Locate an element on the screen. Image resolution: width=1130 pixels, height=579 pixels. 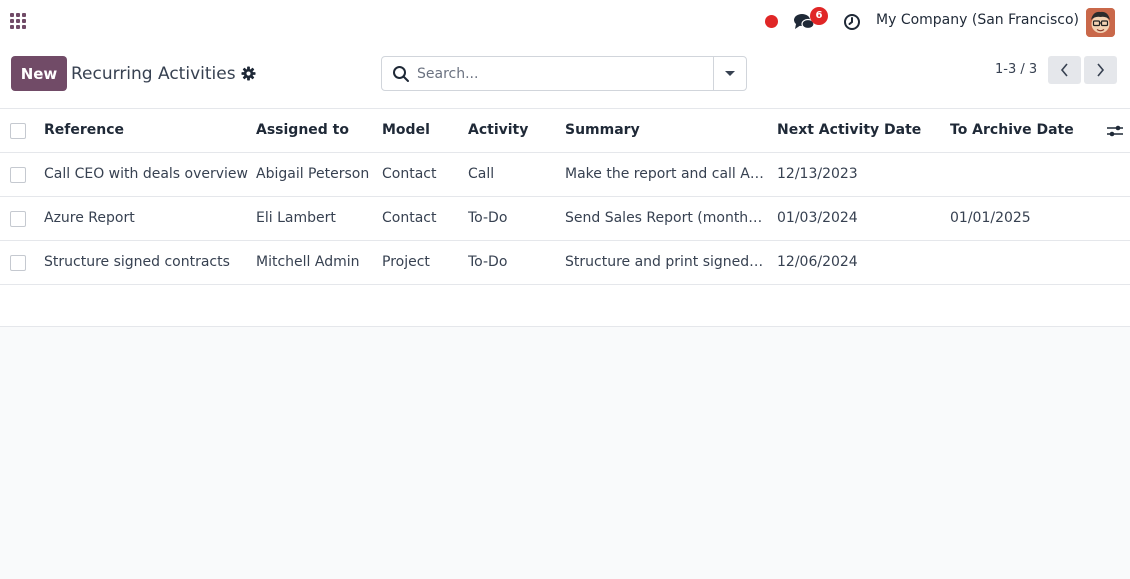
messages-count-badge: 6 is located at coordinates (819, 16).